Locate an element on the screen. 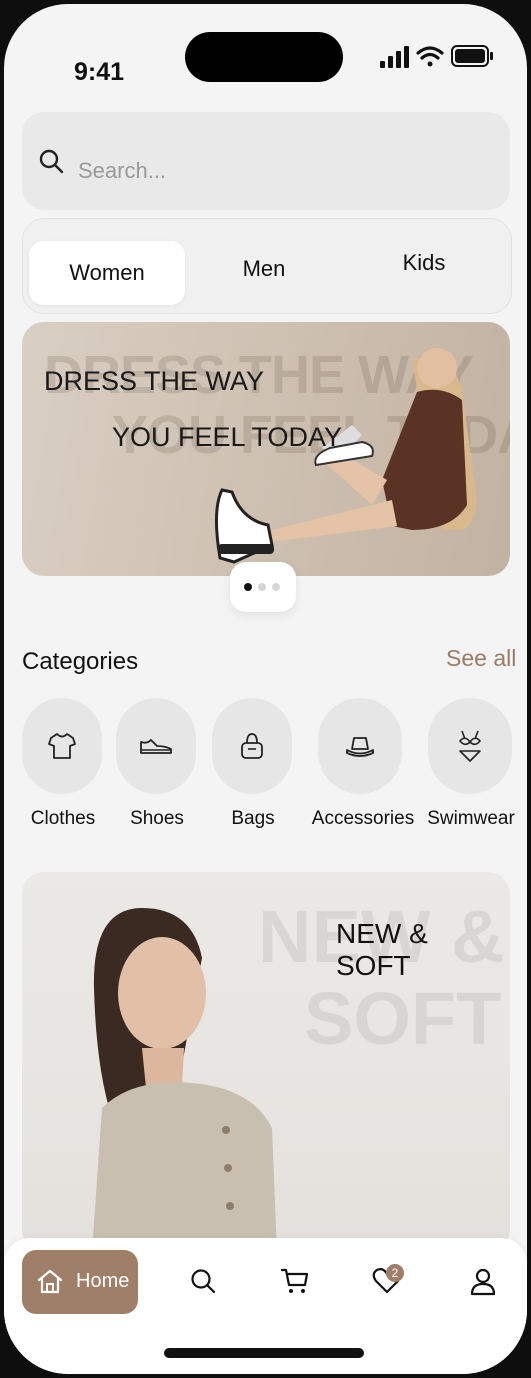  bucket-hat-icon is located at coordinates (360, 747).